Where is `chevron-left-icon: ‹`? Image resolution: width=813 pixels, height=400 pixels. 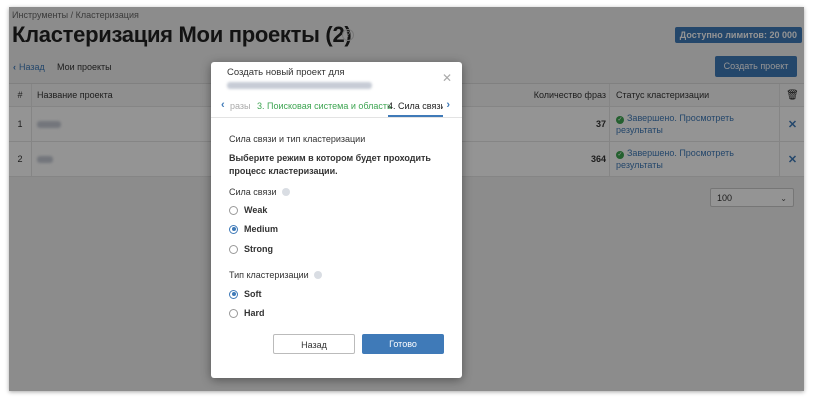
chevron-left-icon: ‹ is located at coordinates (223, 105).